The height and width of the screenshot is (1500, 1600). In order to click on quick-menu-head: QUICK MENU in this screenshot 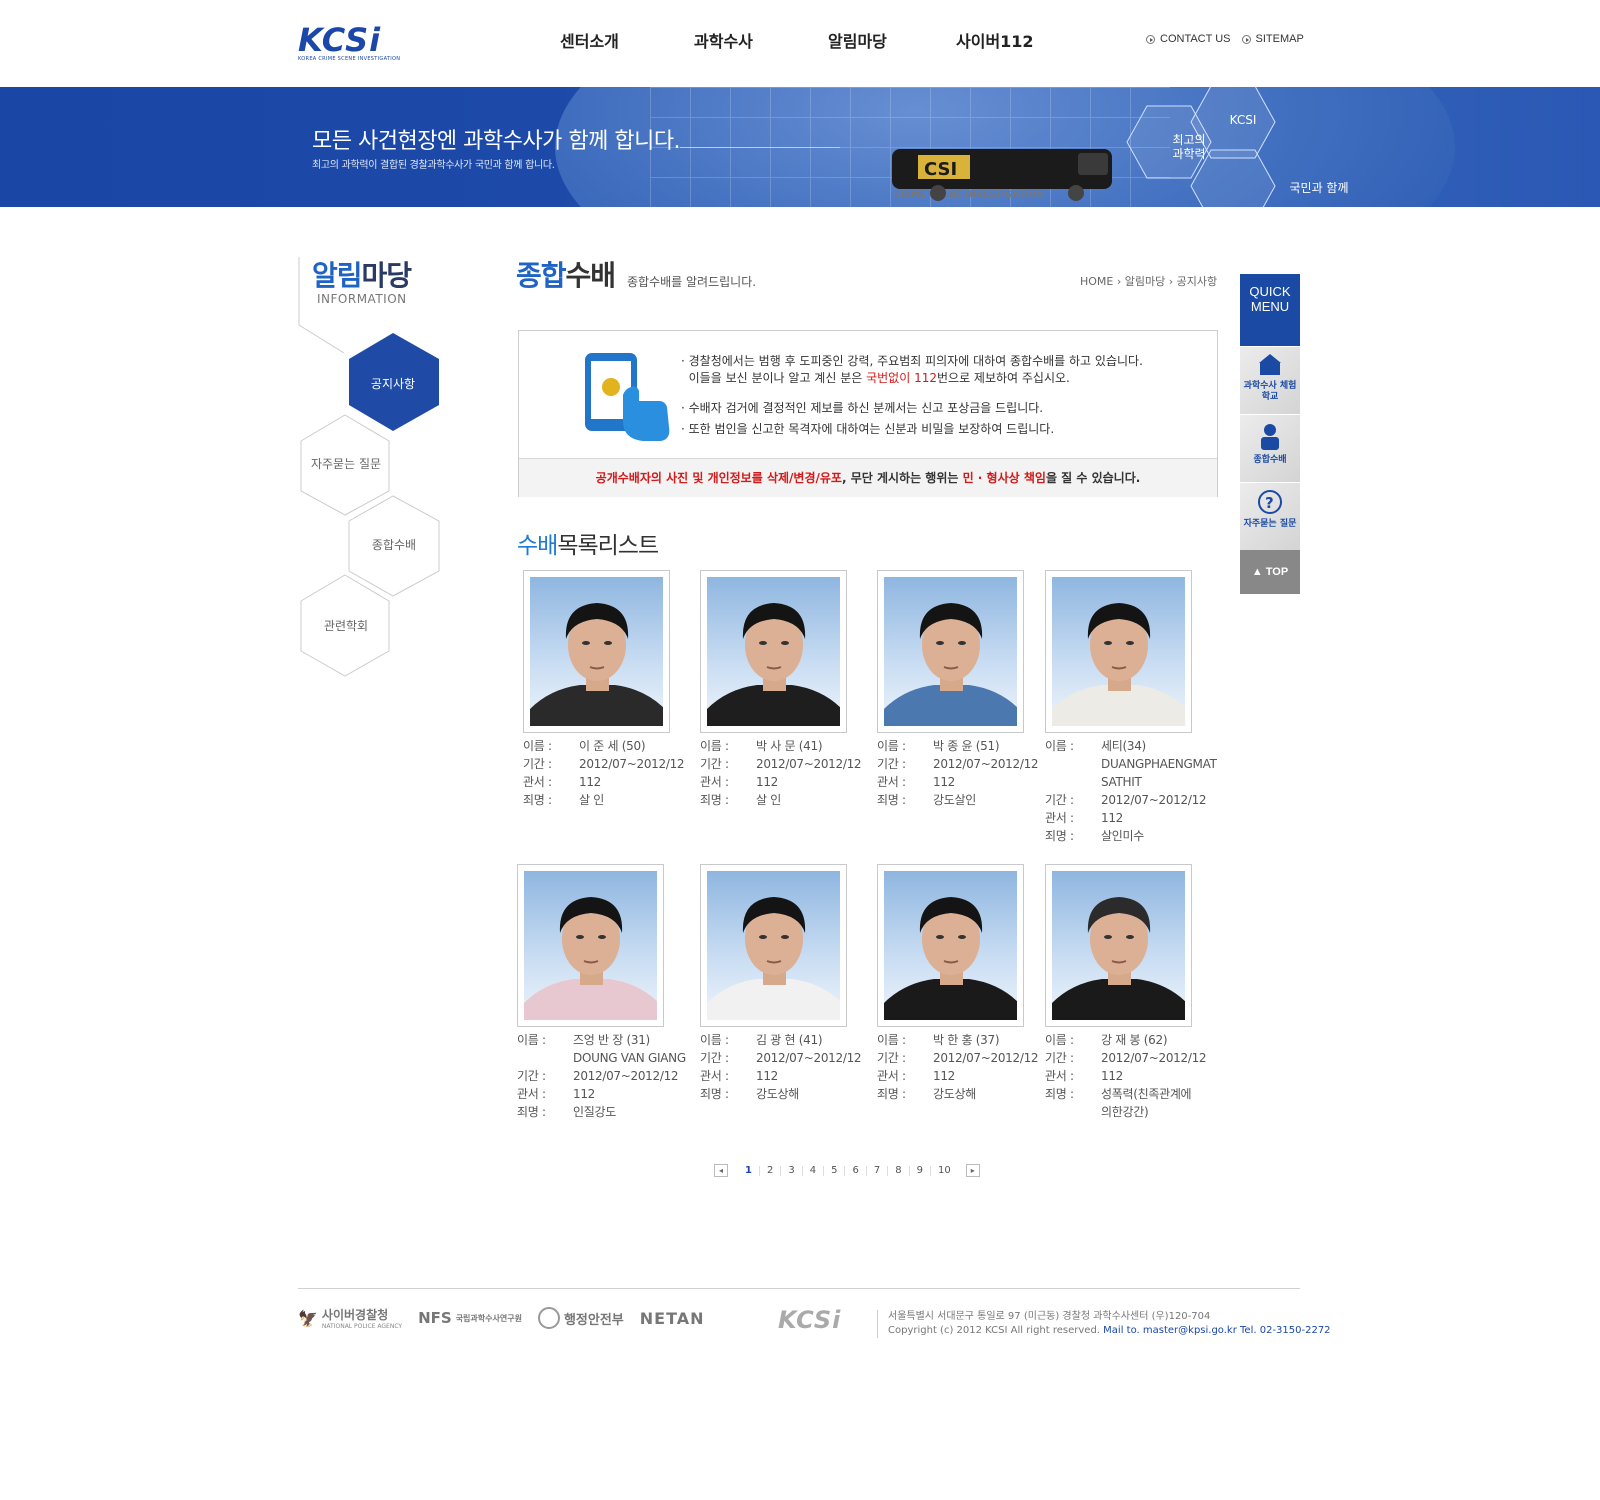, I will do `click(1270, 310)`.